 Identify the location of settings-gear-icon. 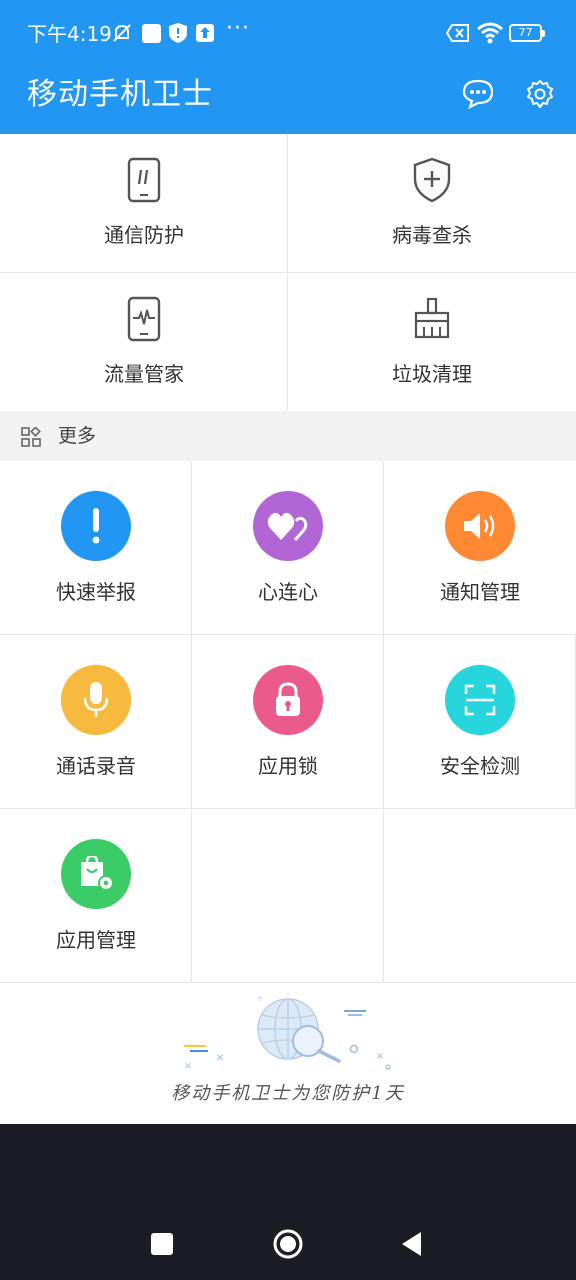
(540, 94).